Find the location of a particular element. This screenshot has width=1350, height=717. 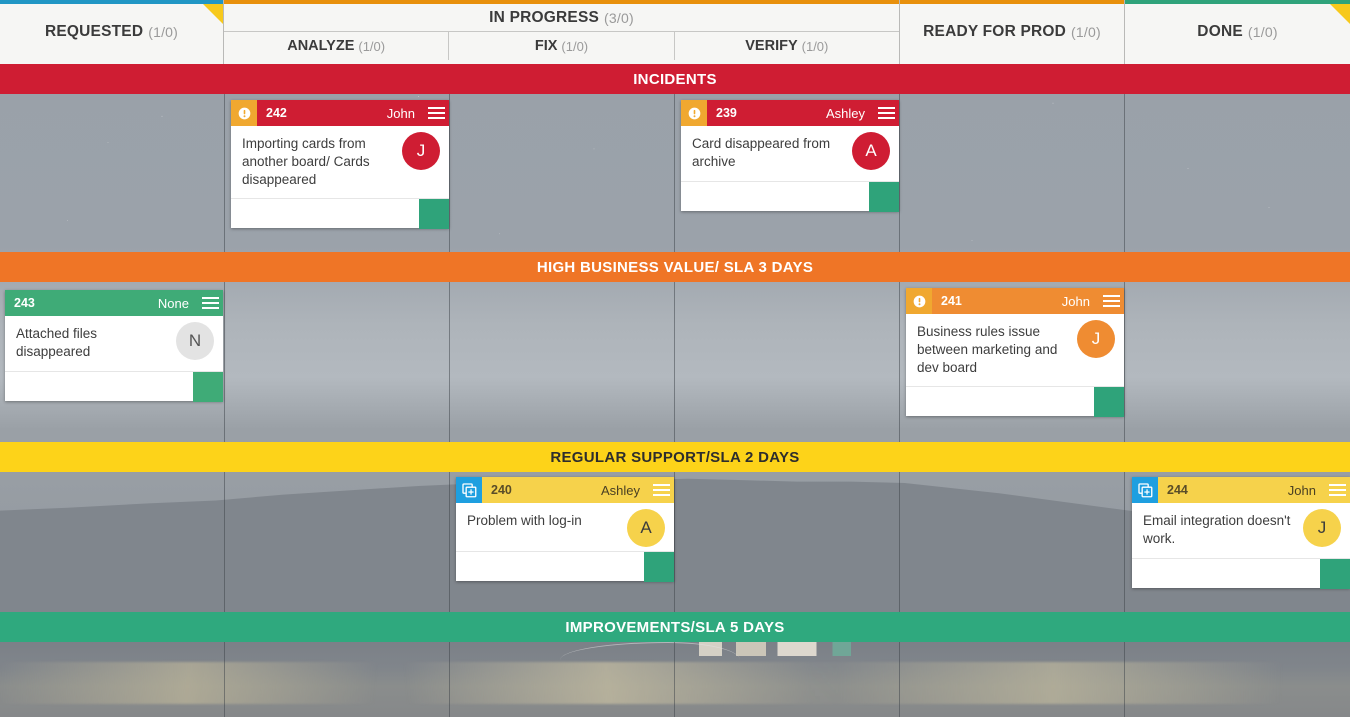

subcolumn-header-verify: VERIFY (1/0) is located at coordinates (787, 46).